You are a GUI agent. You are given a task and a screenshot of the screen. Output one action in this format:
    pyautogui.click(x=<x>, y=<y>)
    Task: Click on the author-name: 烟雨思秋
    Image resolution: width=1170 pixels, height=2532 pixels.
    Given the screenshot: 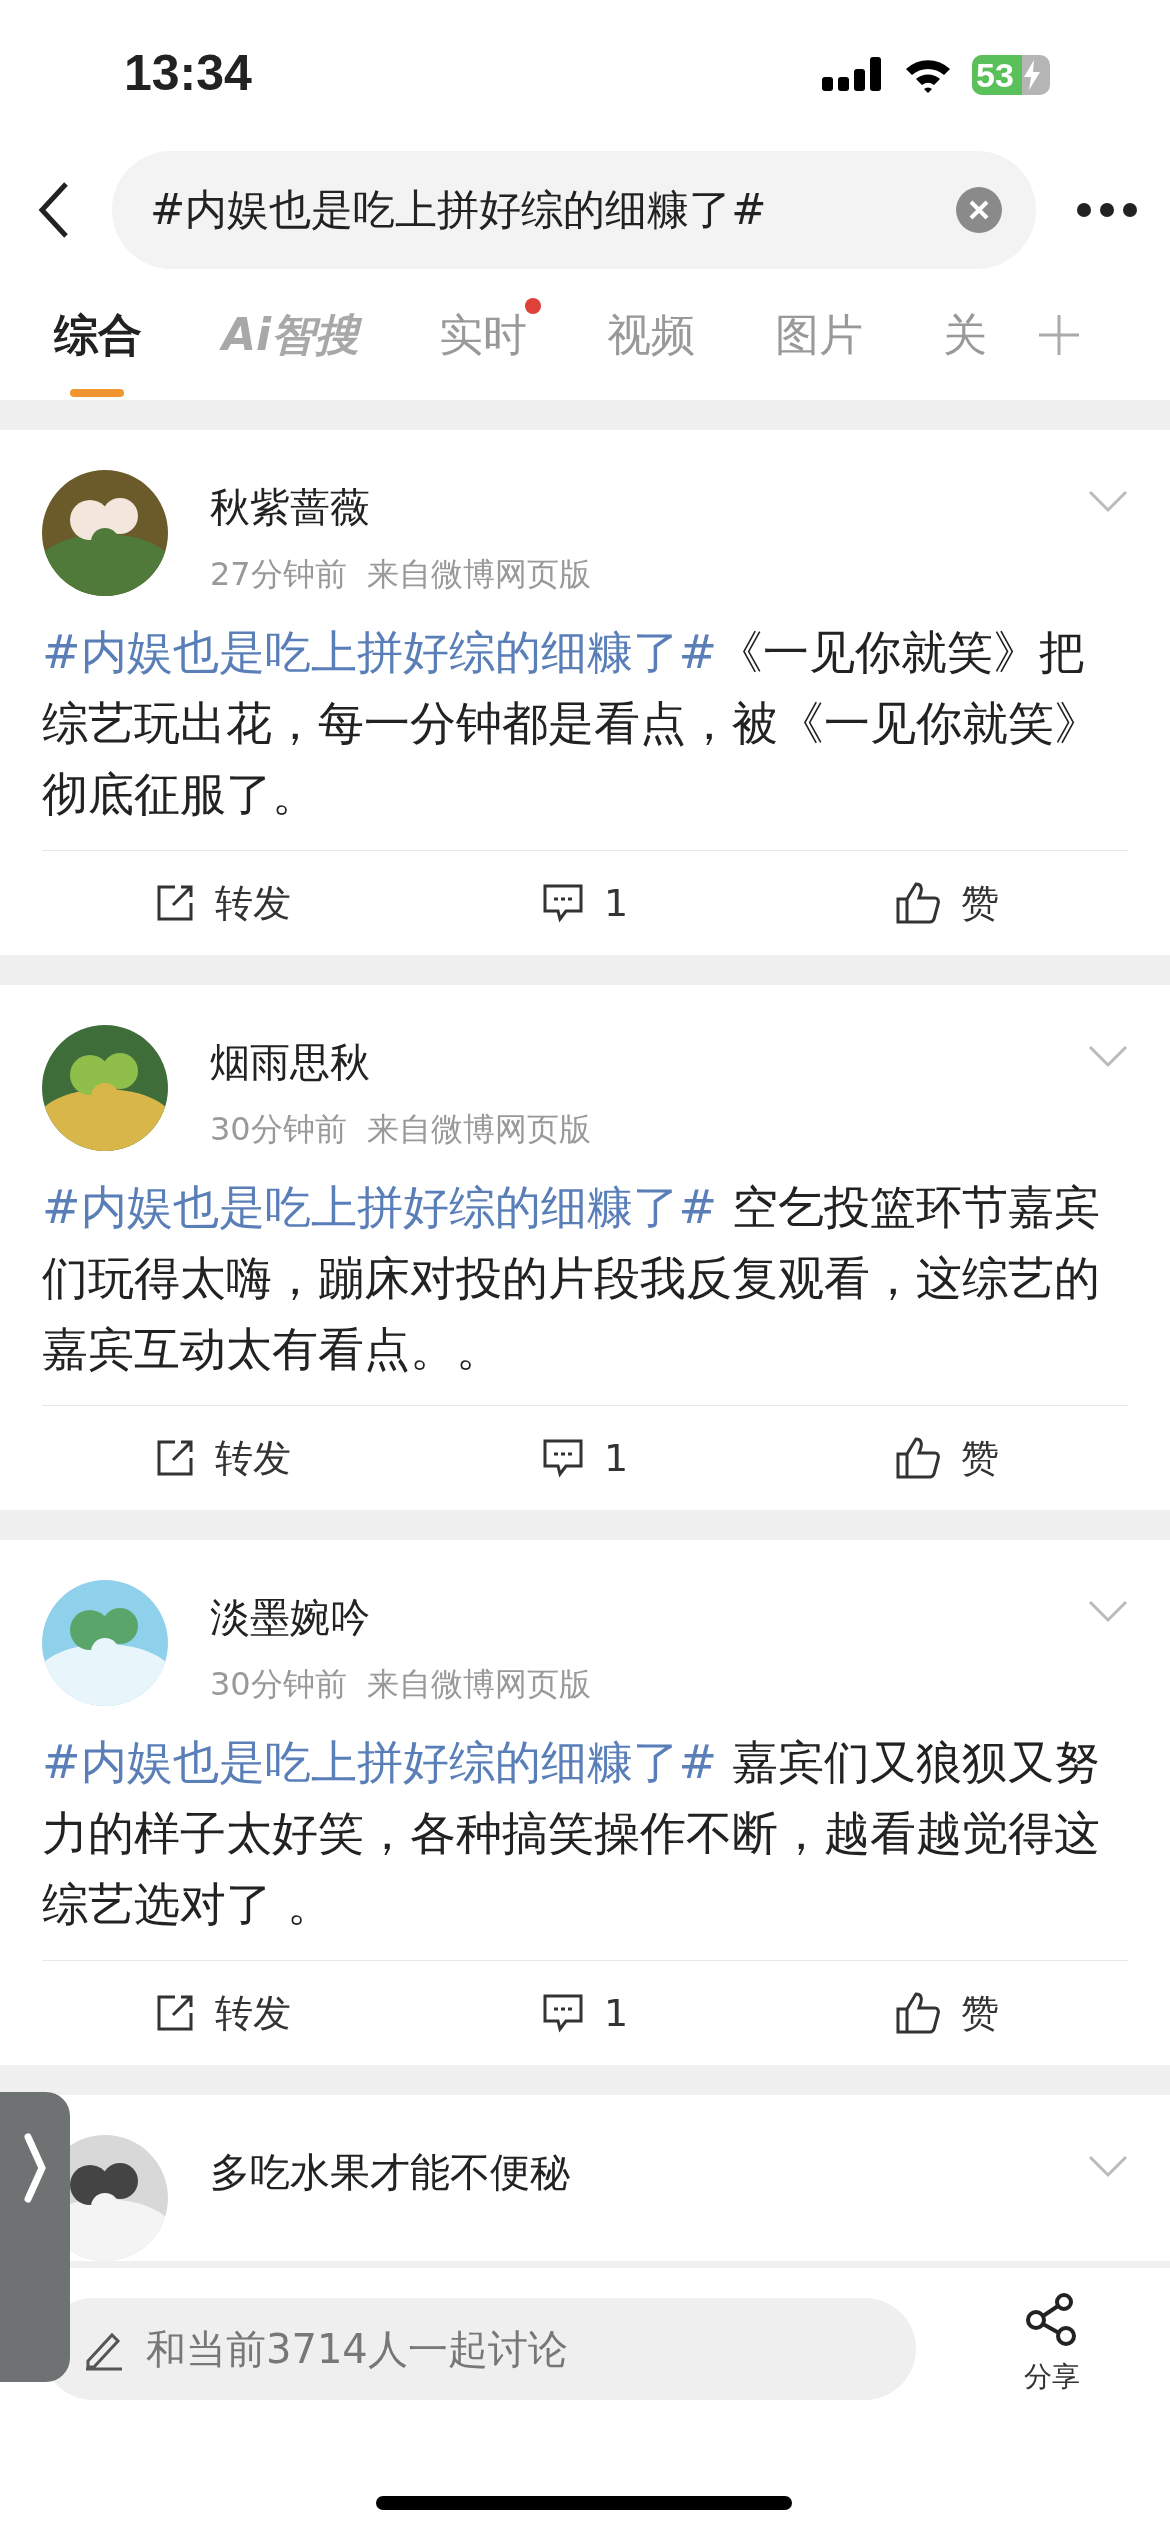 What is the action you would take?
    pyautogui.click(x=649, y=1062)
    